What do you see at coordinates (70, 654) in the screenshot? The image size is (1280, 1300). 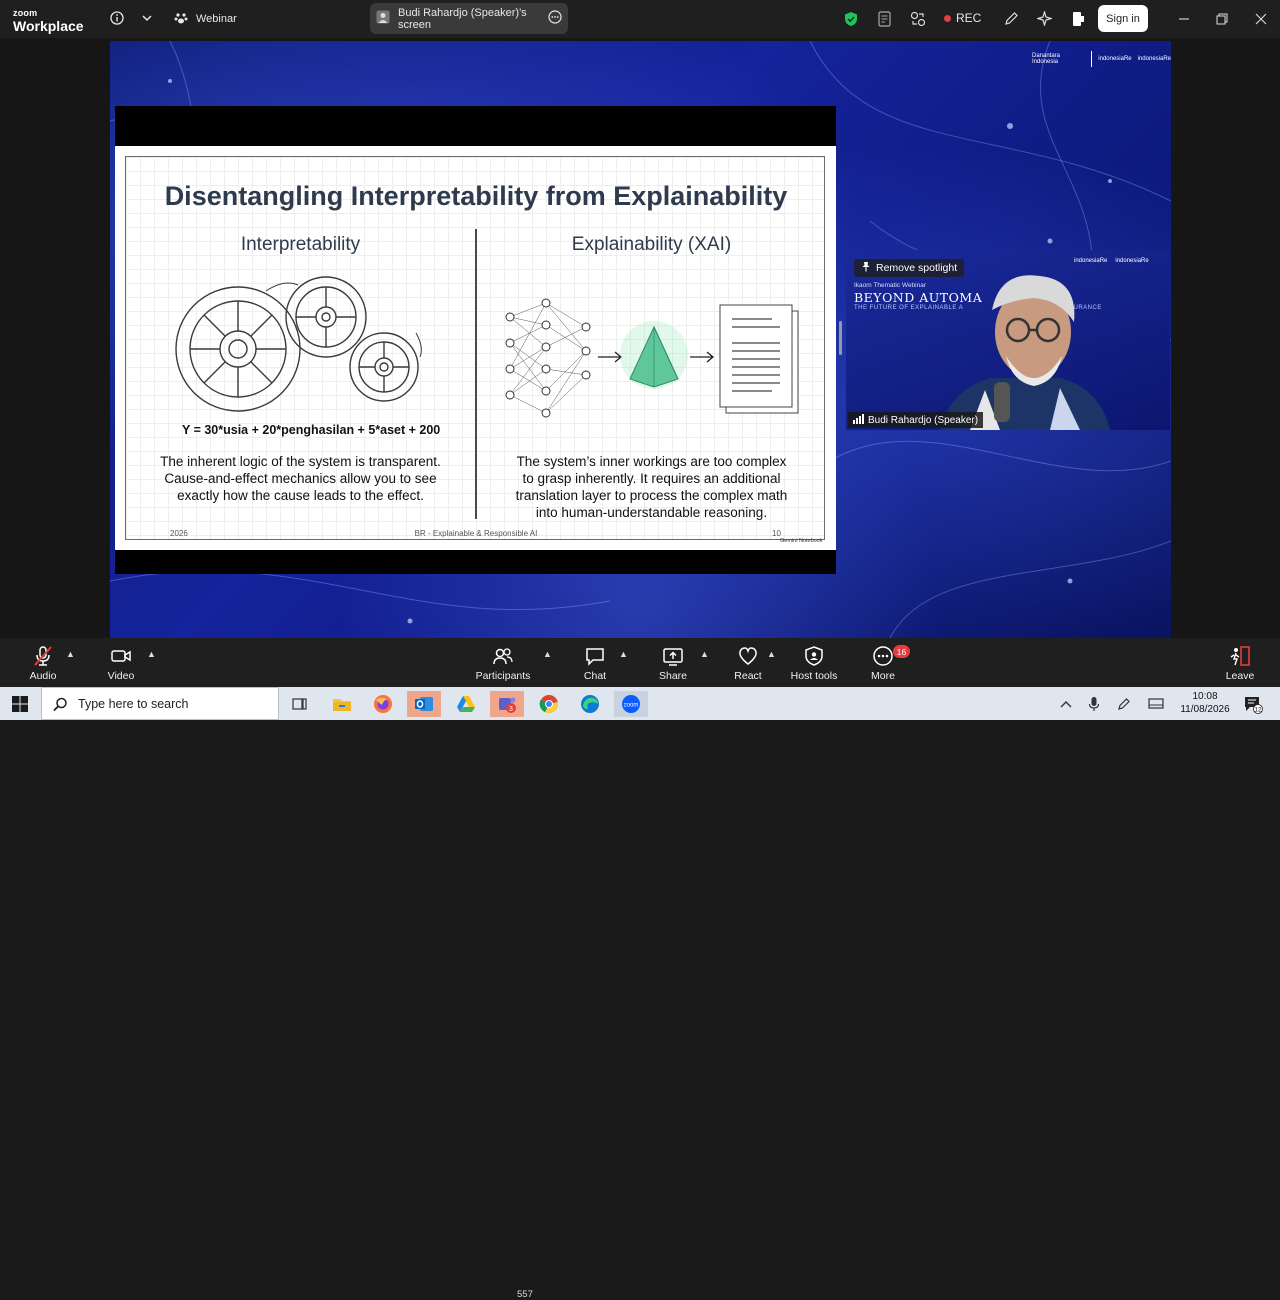 I see `audio-options-caret: ▲` at bounding box center [70, 654].